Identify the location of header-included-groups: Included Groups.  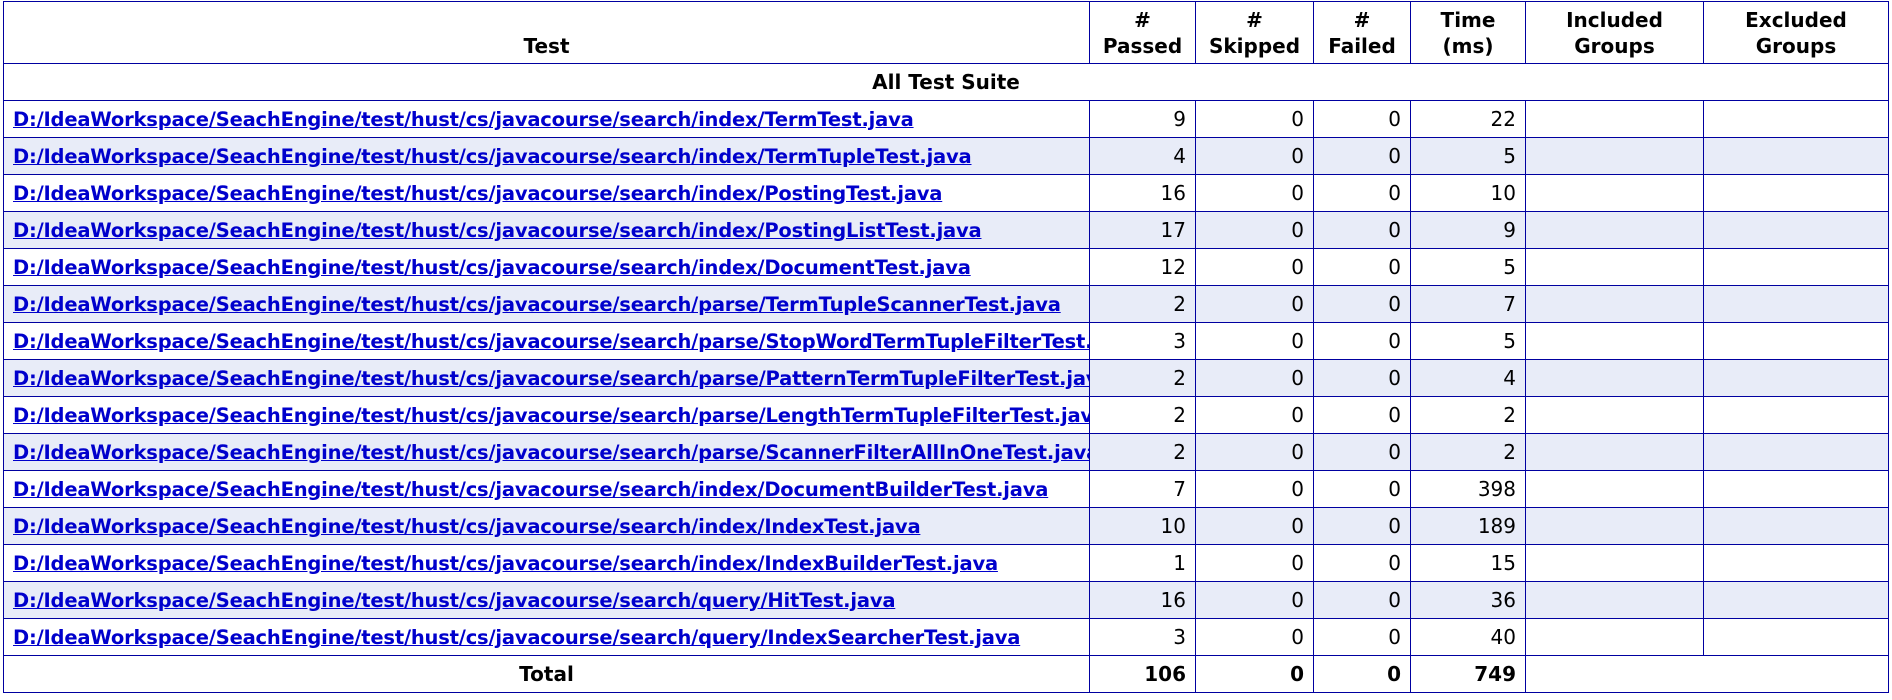
(1614, 32).